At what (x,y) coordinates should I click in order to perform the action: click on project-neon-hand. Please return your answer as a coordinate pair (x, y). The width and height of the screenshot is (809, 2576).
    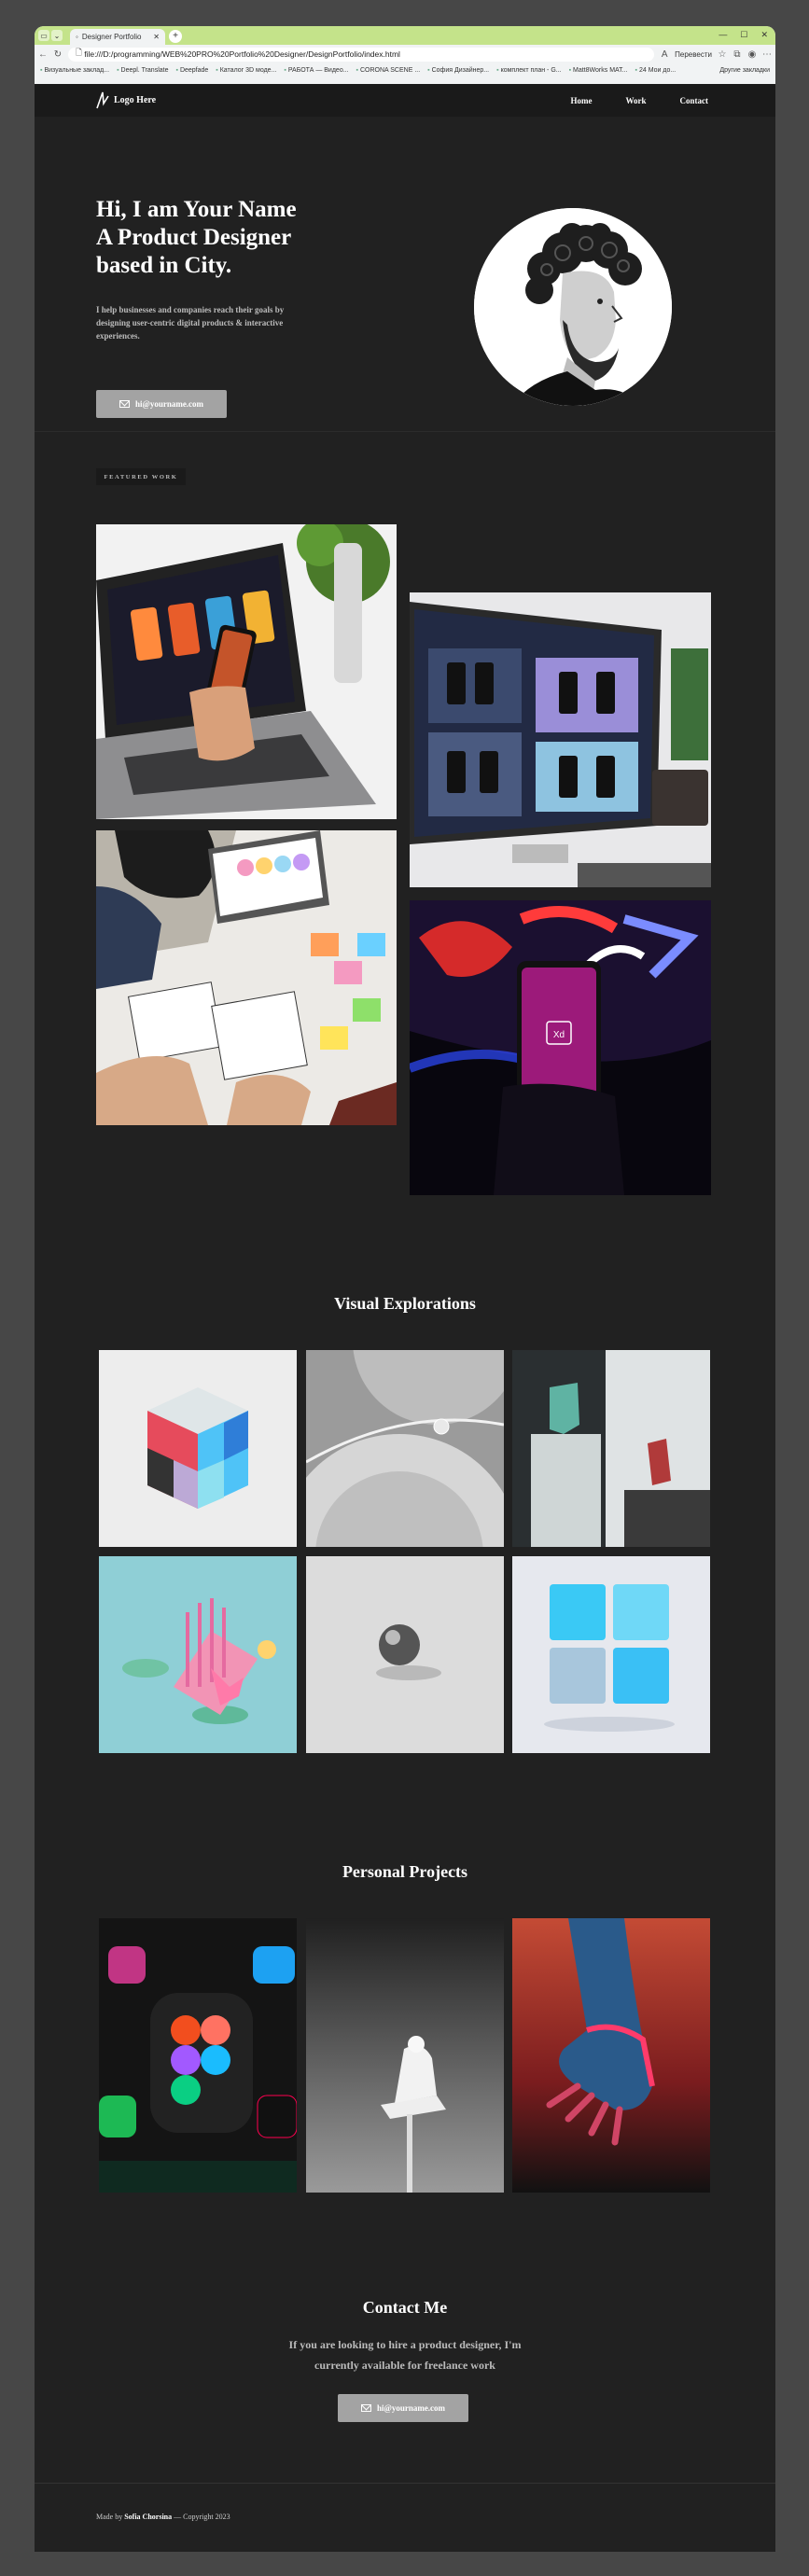
    Looking at the image, I should click on (611, 2055).